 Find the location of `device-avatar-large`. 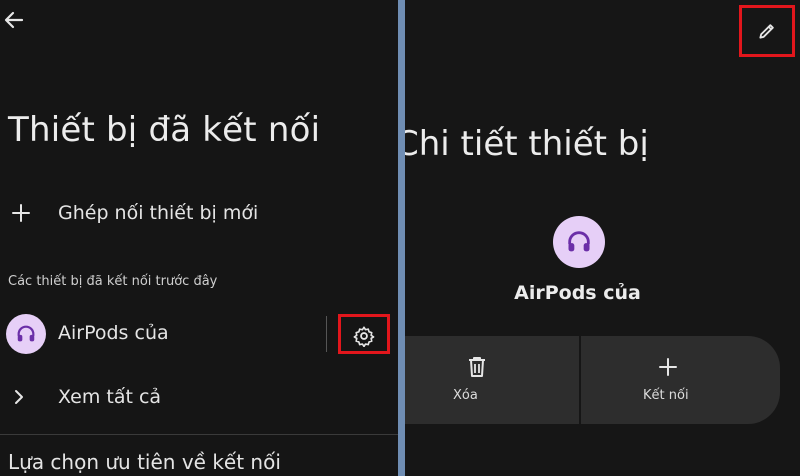

device-avatar-large is located at coordinates (579, 242).